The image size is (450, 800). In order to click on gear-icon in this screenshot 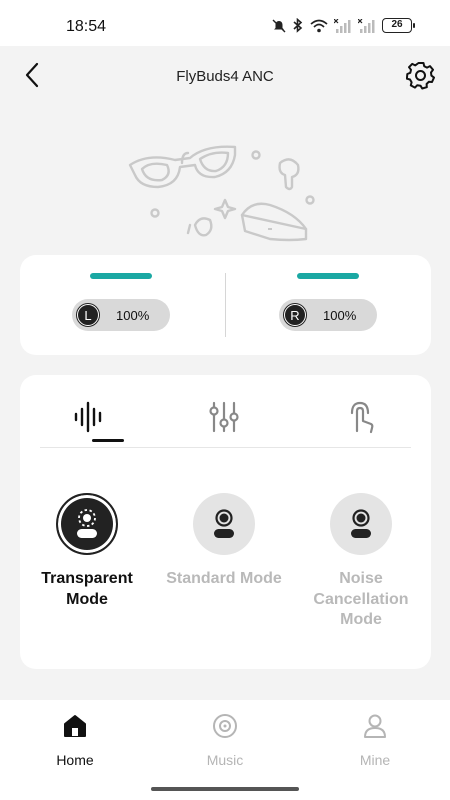, I will do `click(420, 76)`.